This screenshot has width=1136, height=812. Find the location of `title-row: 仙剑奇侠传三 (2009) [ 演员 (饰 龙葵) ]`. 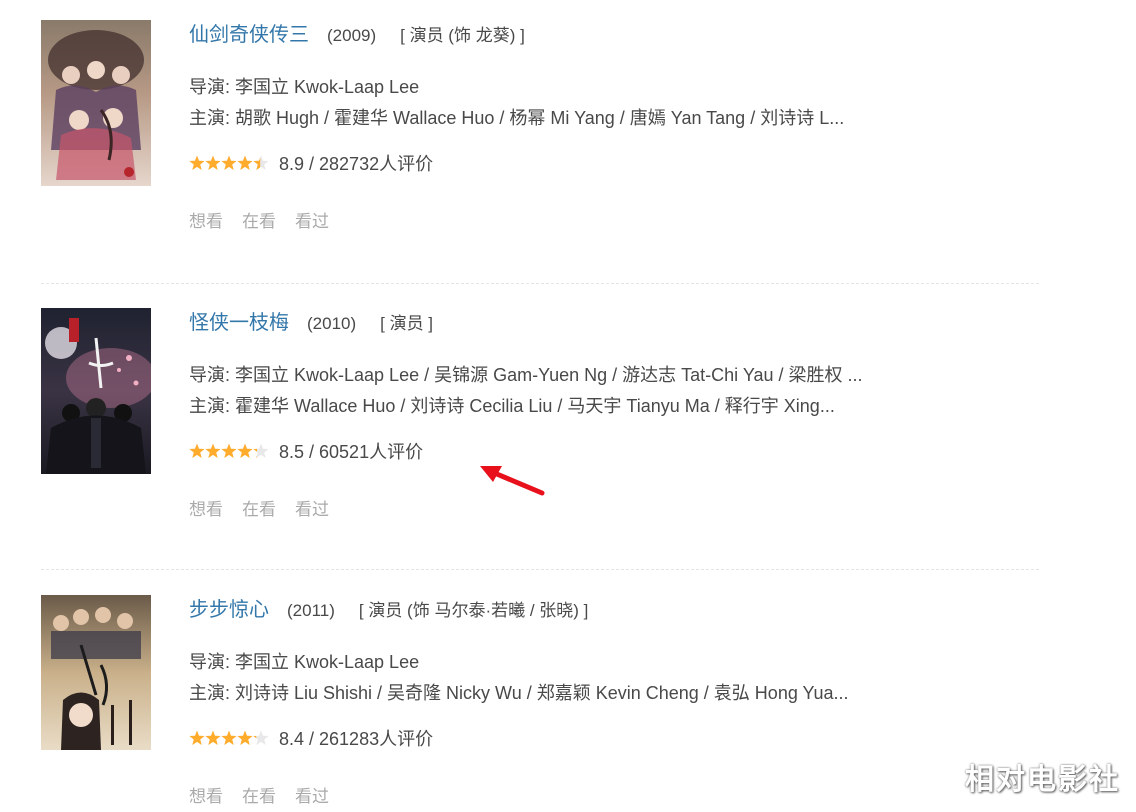

title-row: 仙剑奇侠传三 (2009) [ 演员 (饰 龙葵) ] is located at coordinates (357, 35).